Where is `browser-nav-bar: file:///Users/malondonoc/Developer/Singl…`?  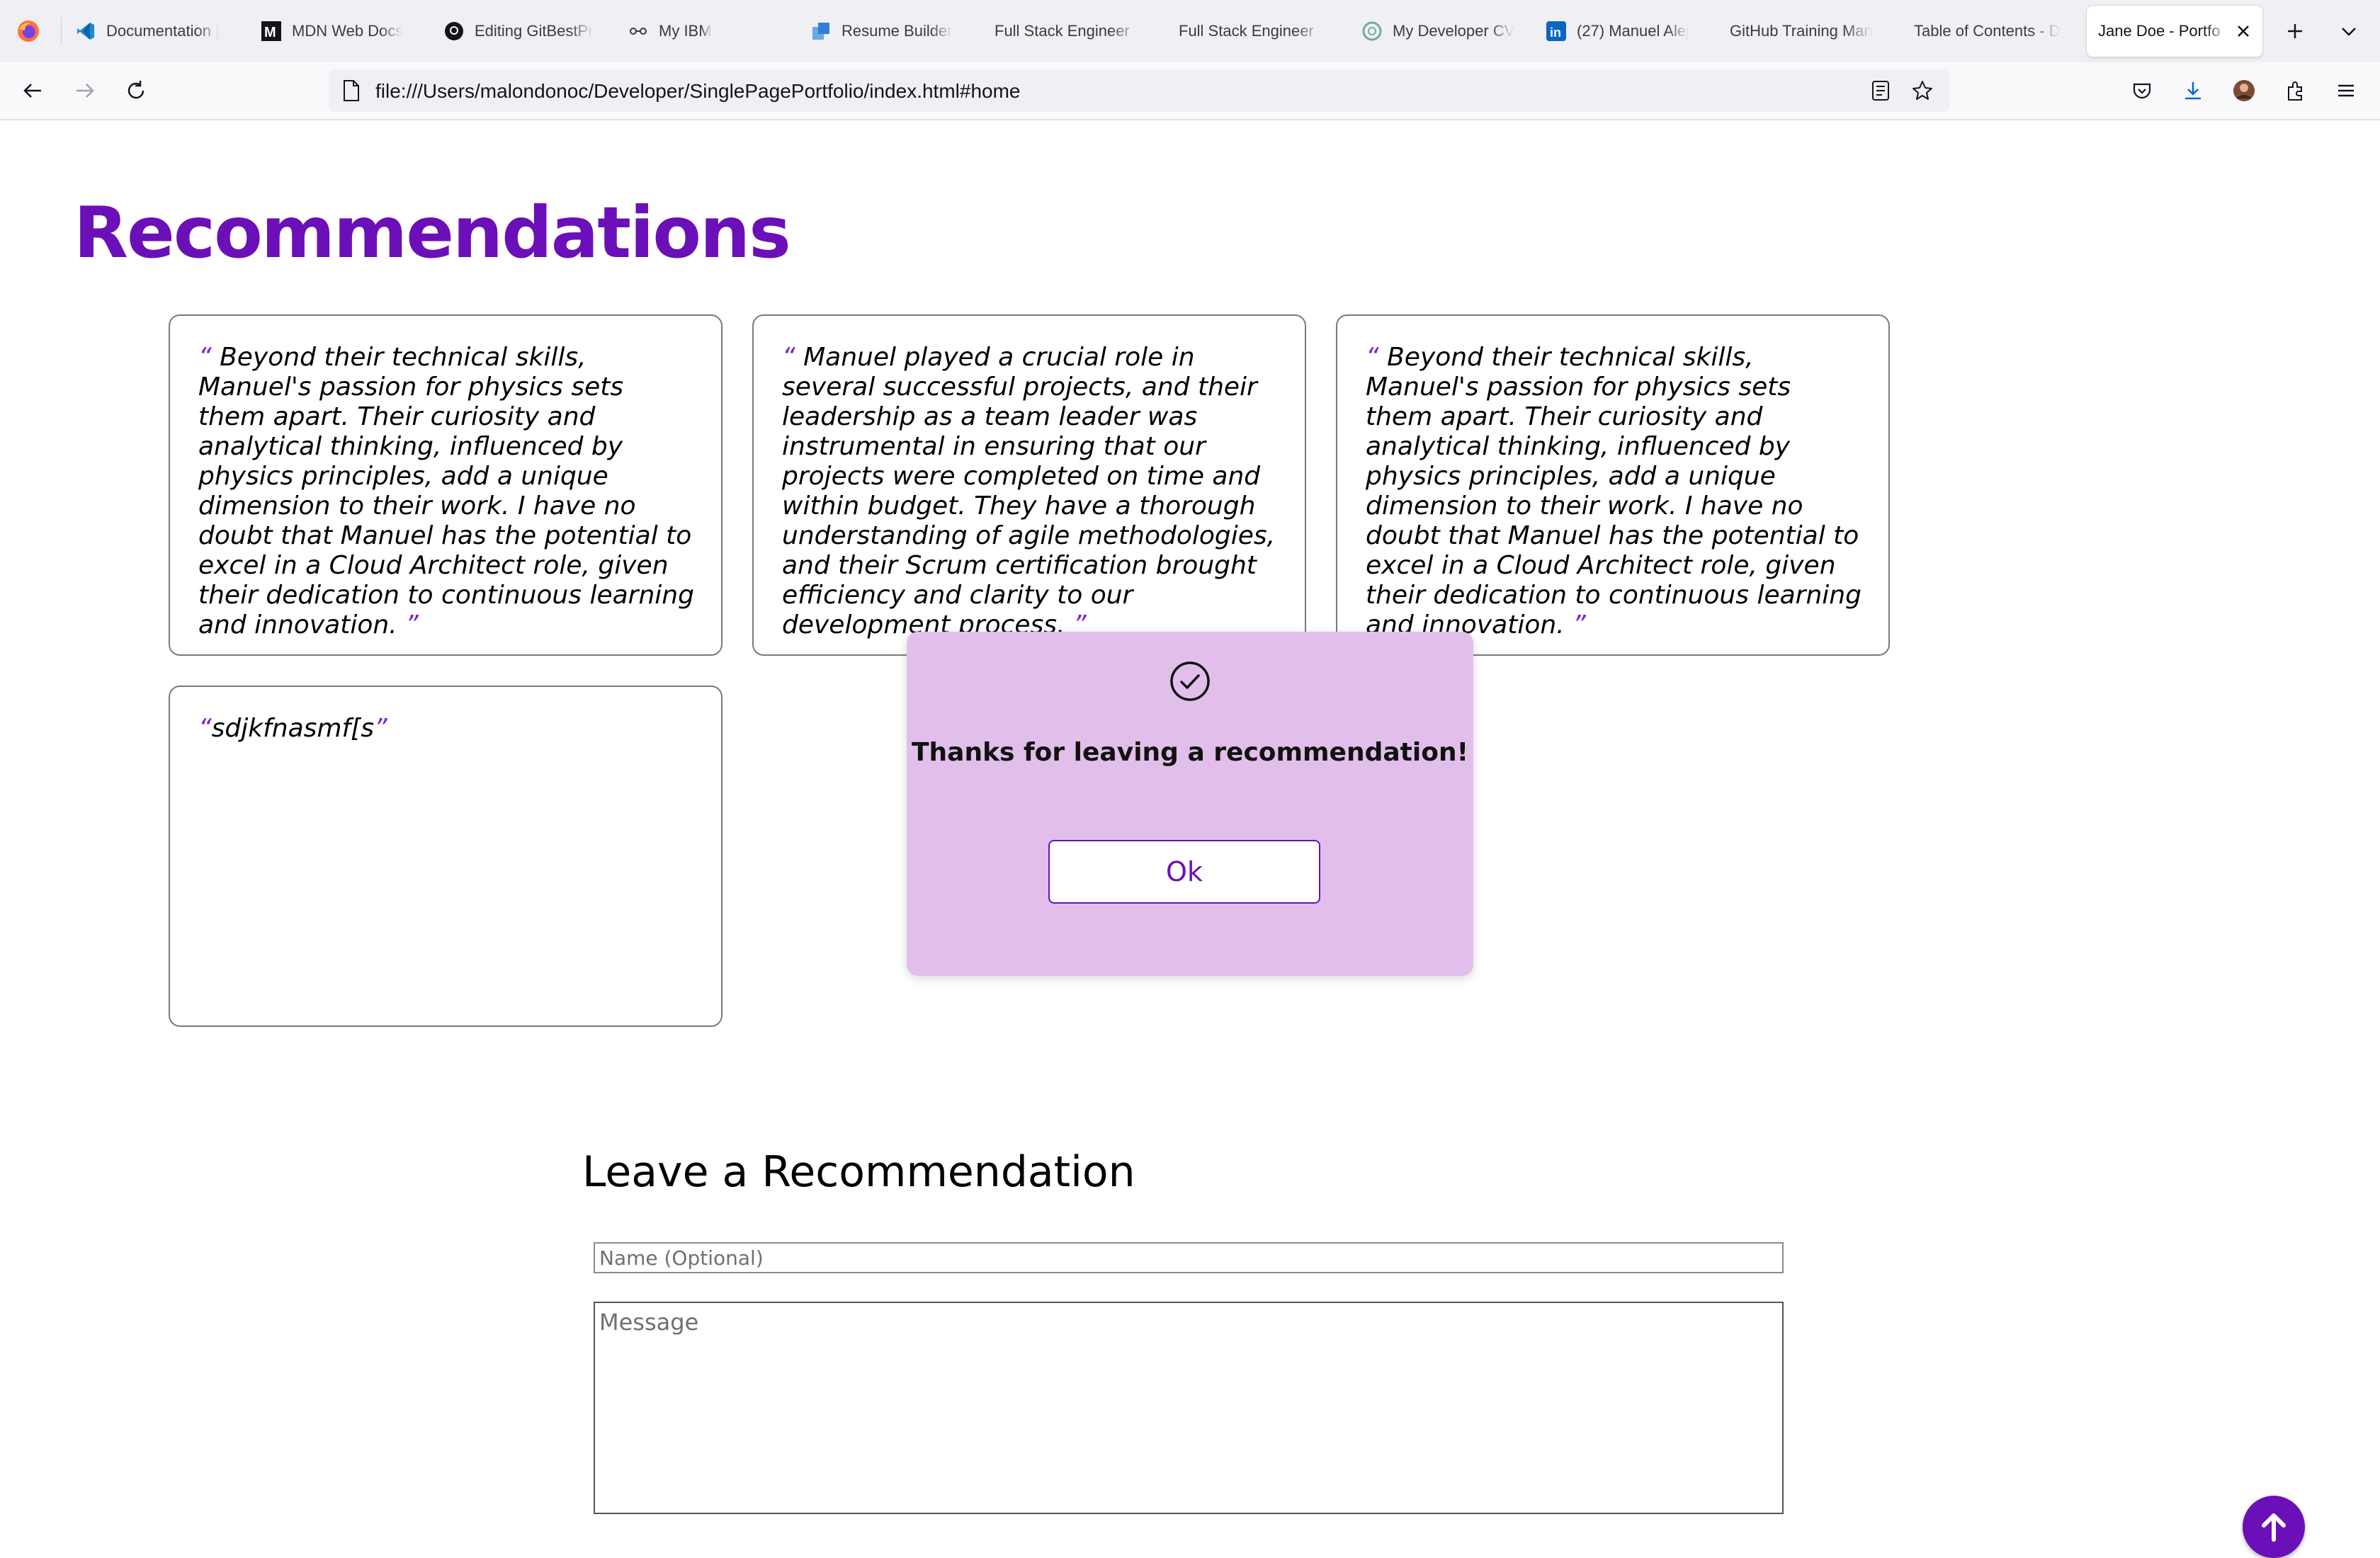 browser-nav-bar: file:///Users/malondonoc/Developer/Singl… is located at coordinates (1190, 91).